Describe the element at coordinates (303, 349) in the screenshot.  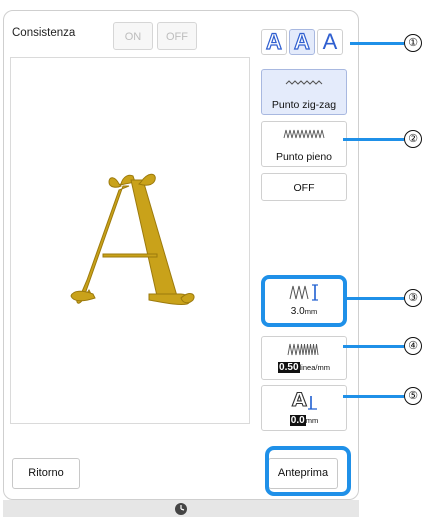
I see `density-icon` at that location.